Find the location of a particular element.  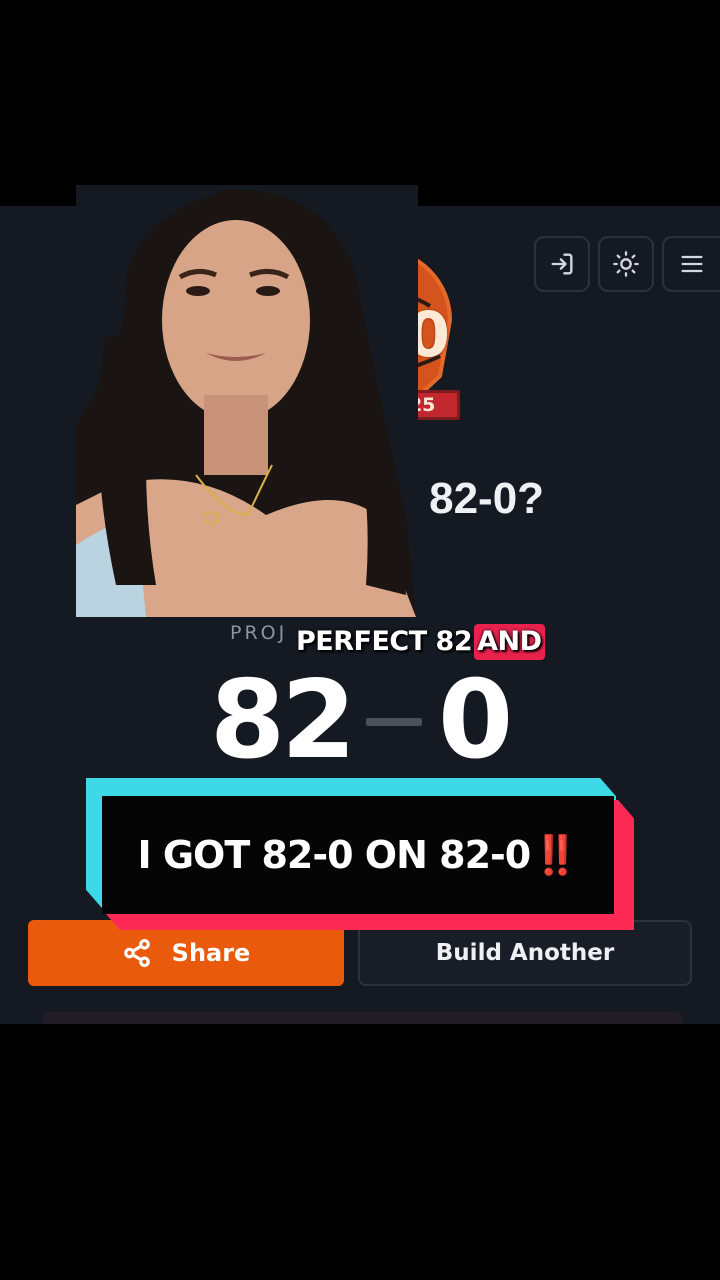

caption-text: I GOT 82-0 ON 82-0 is located at coordinates (334, 855).